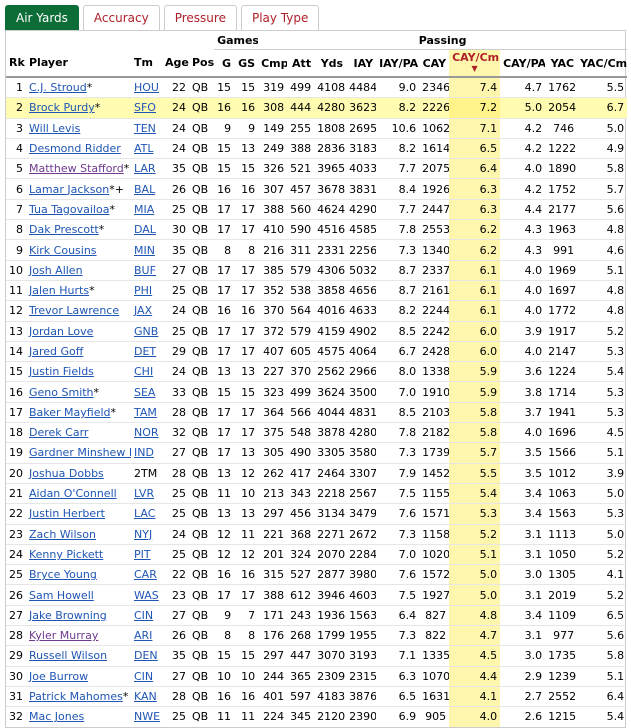 This screenshot has width=631, height=728. I want to click on player-link: Geno Smith, so click(61, 392).